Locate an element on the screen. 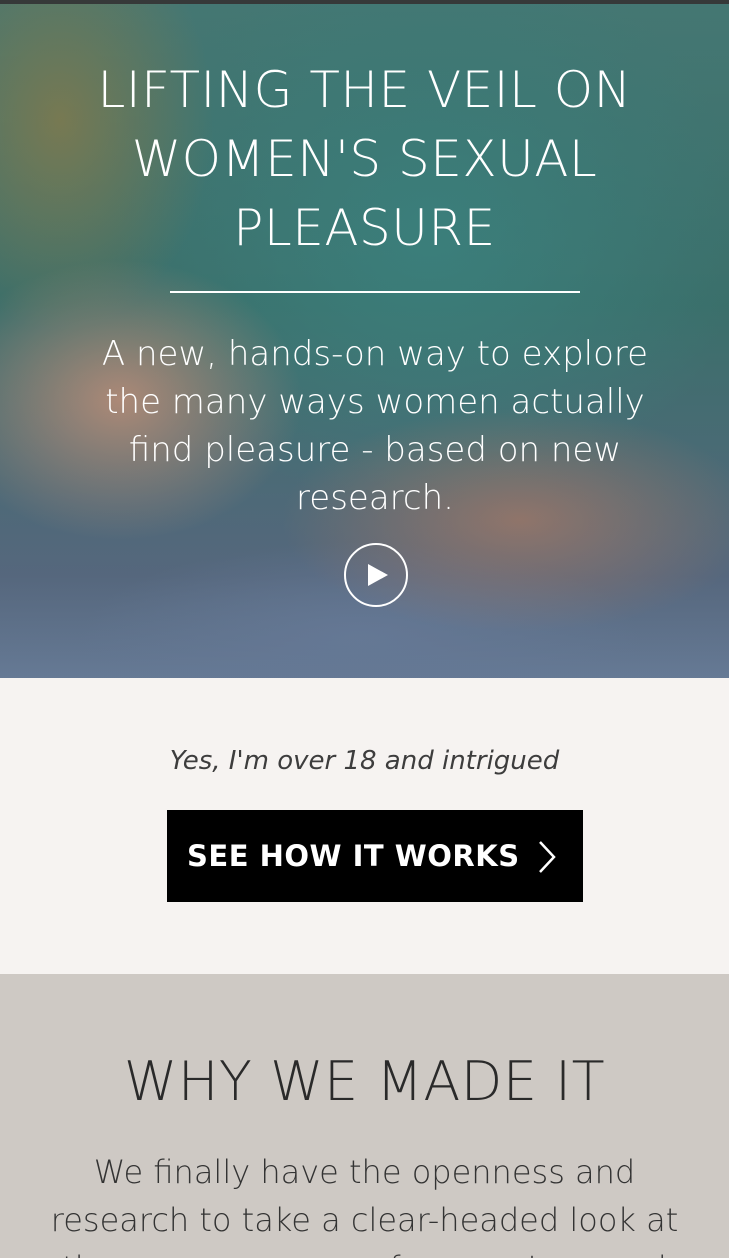  play-icon is located at coordinates (378, 575).